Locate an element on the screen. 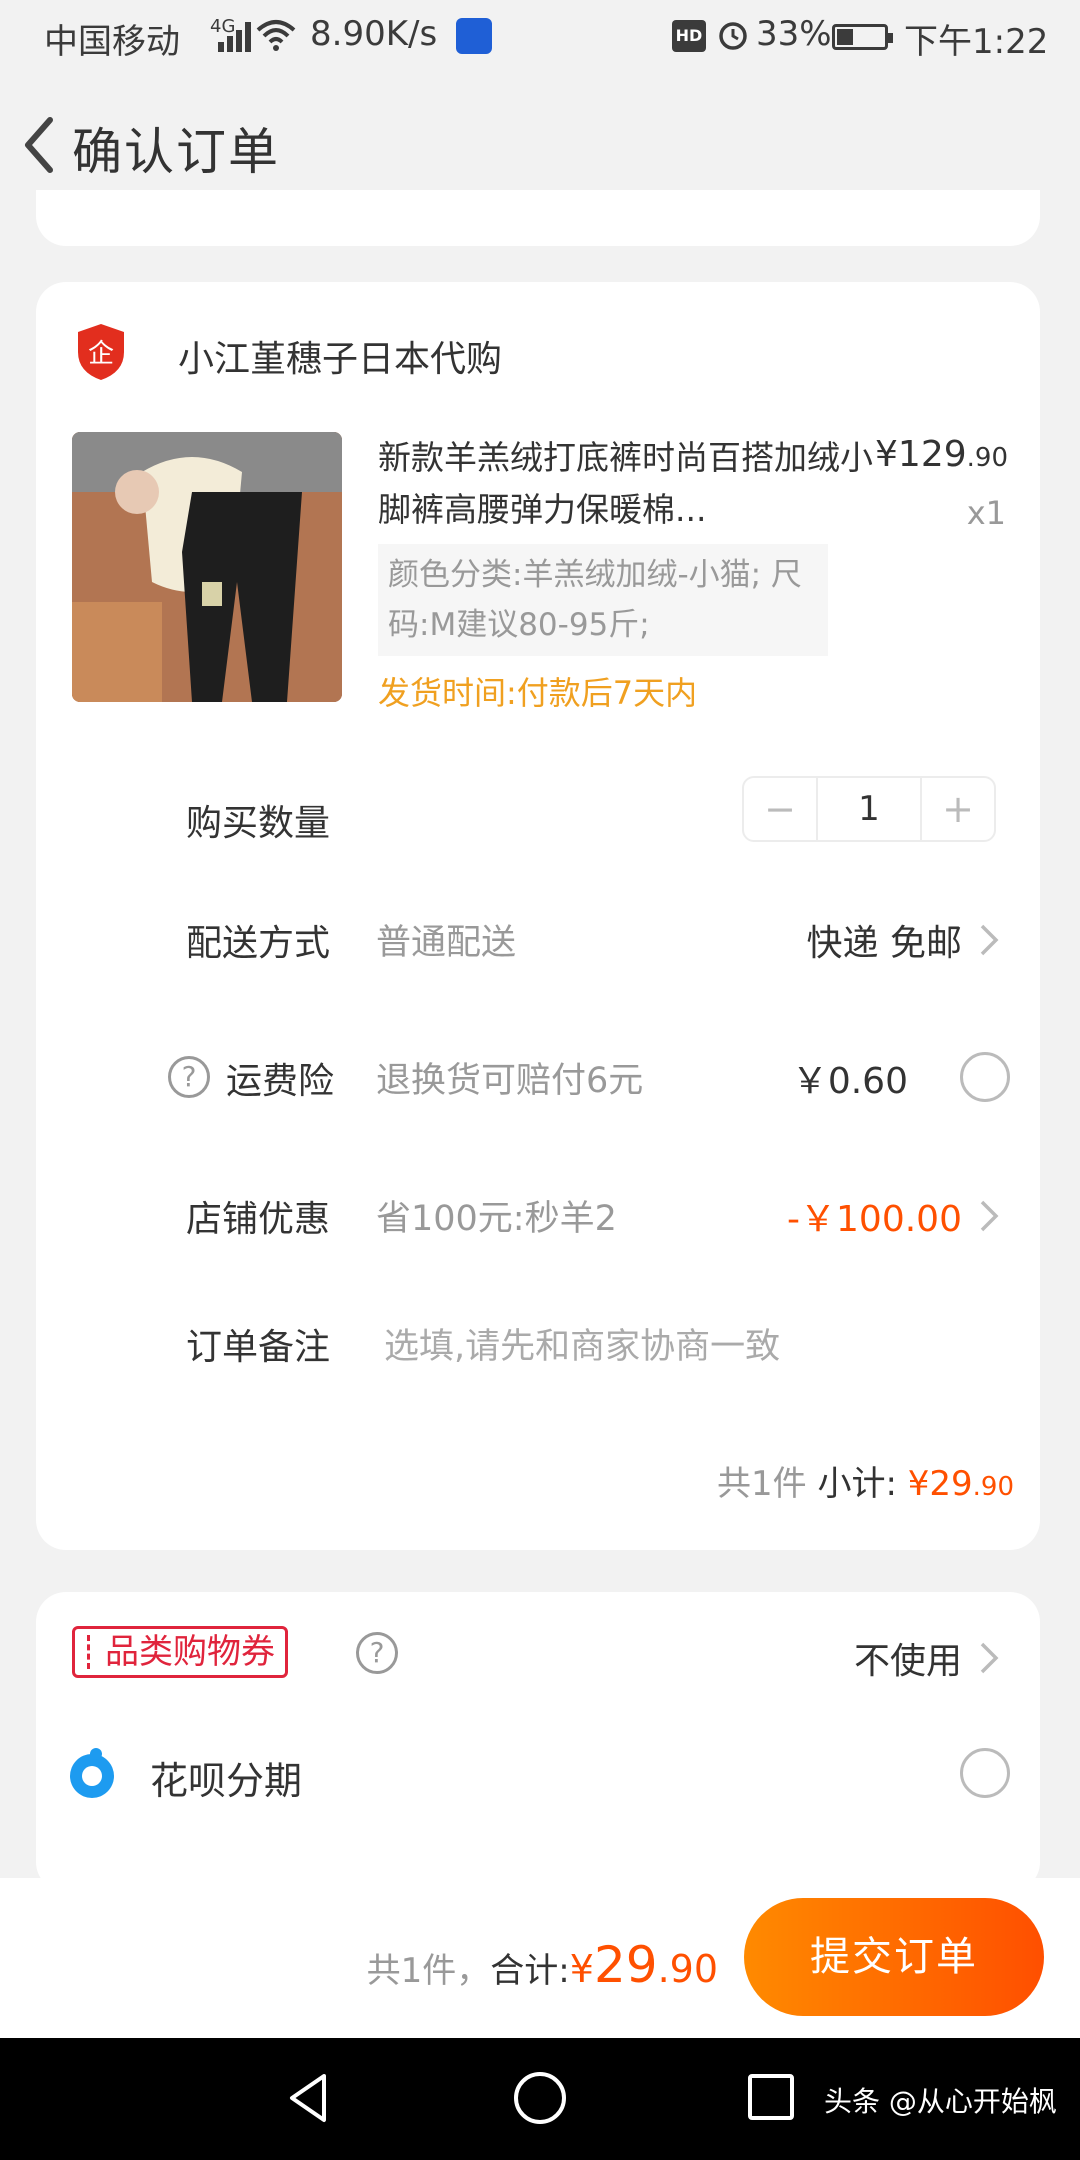 This screenshot has height=2160, width=1080. huabei-icon is located at coordinates (92, 1773).